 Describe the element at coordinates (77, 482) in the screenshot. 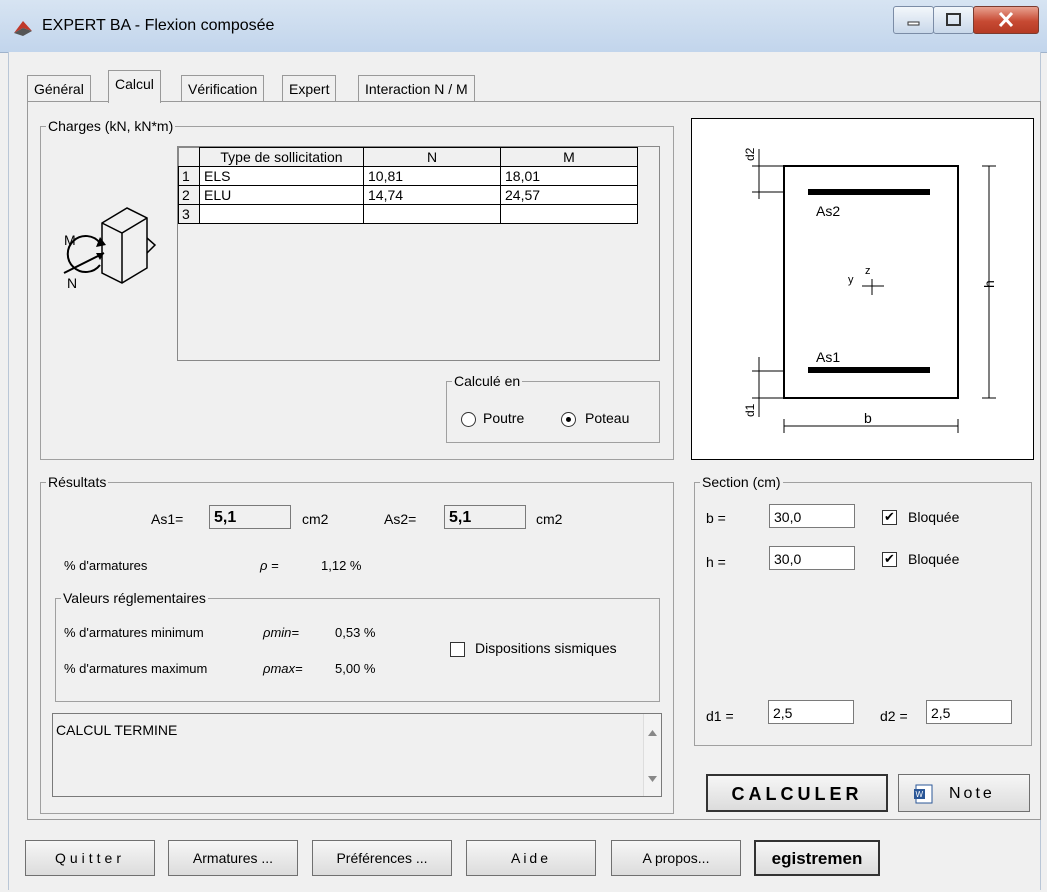

I see `resultats-legend: Résultats` at that location.